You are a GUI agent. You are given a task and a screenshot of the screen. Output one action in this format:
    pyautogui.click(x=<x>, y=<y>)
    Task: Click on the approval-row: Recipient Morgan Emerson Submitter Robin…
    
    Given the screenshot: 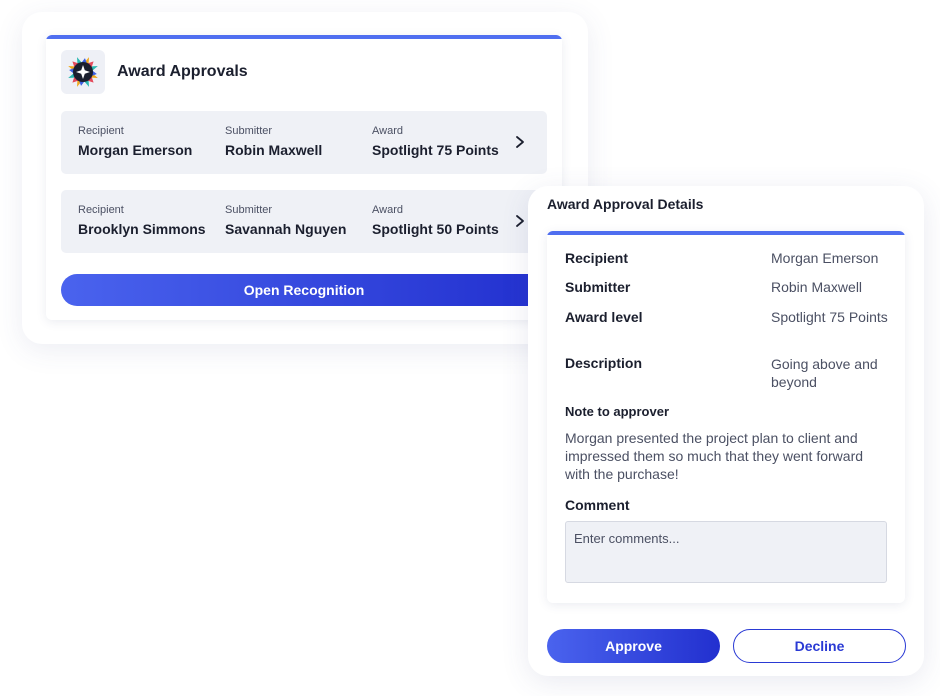 What is the action you would take?
    pyautogui.click(x=304, y=142)
    